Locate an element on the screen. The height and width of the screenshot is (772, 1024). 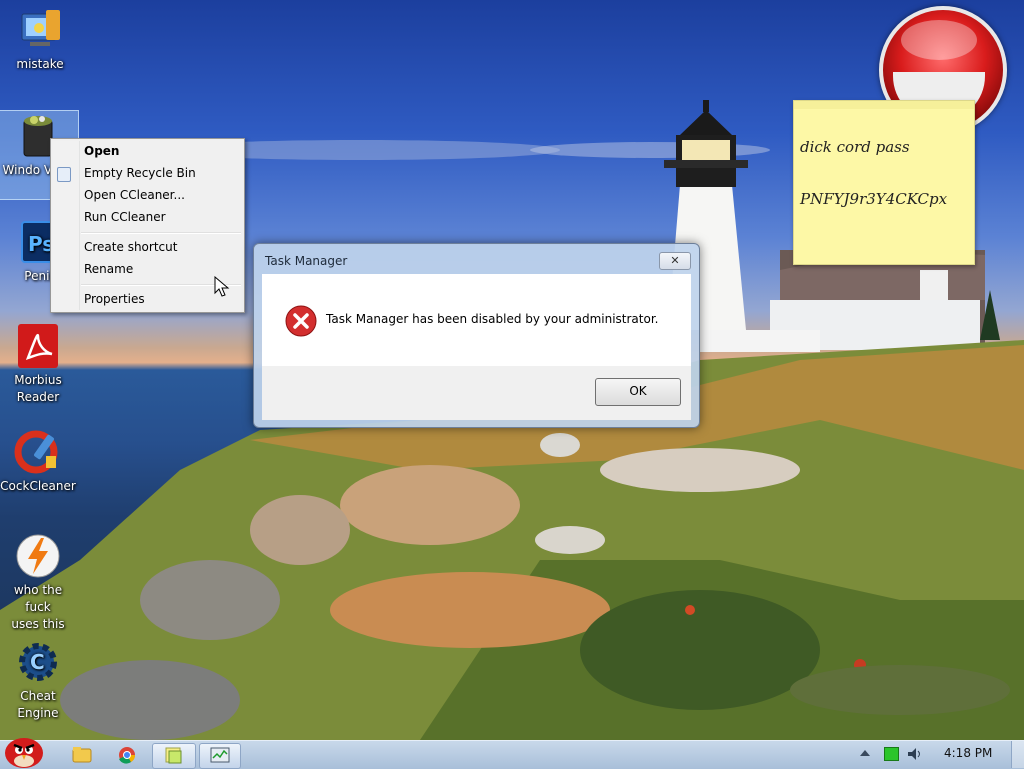
taskbar-explorer is located at coordinates (81, 755).